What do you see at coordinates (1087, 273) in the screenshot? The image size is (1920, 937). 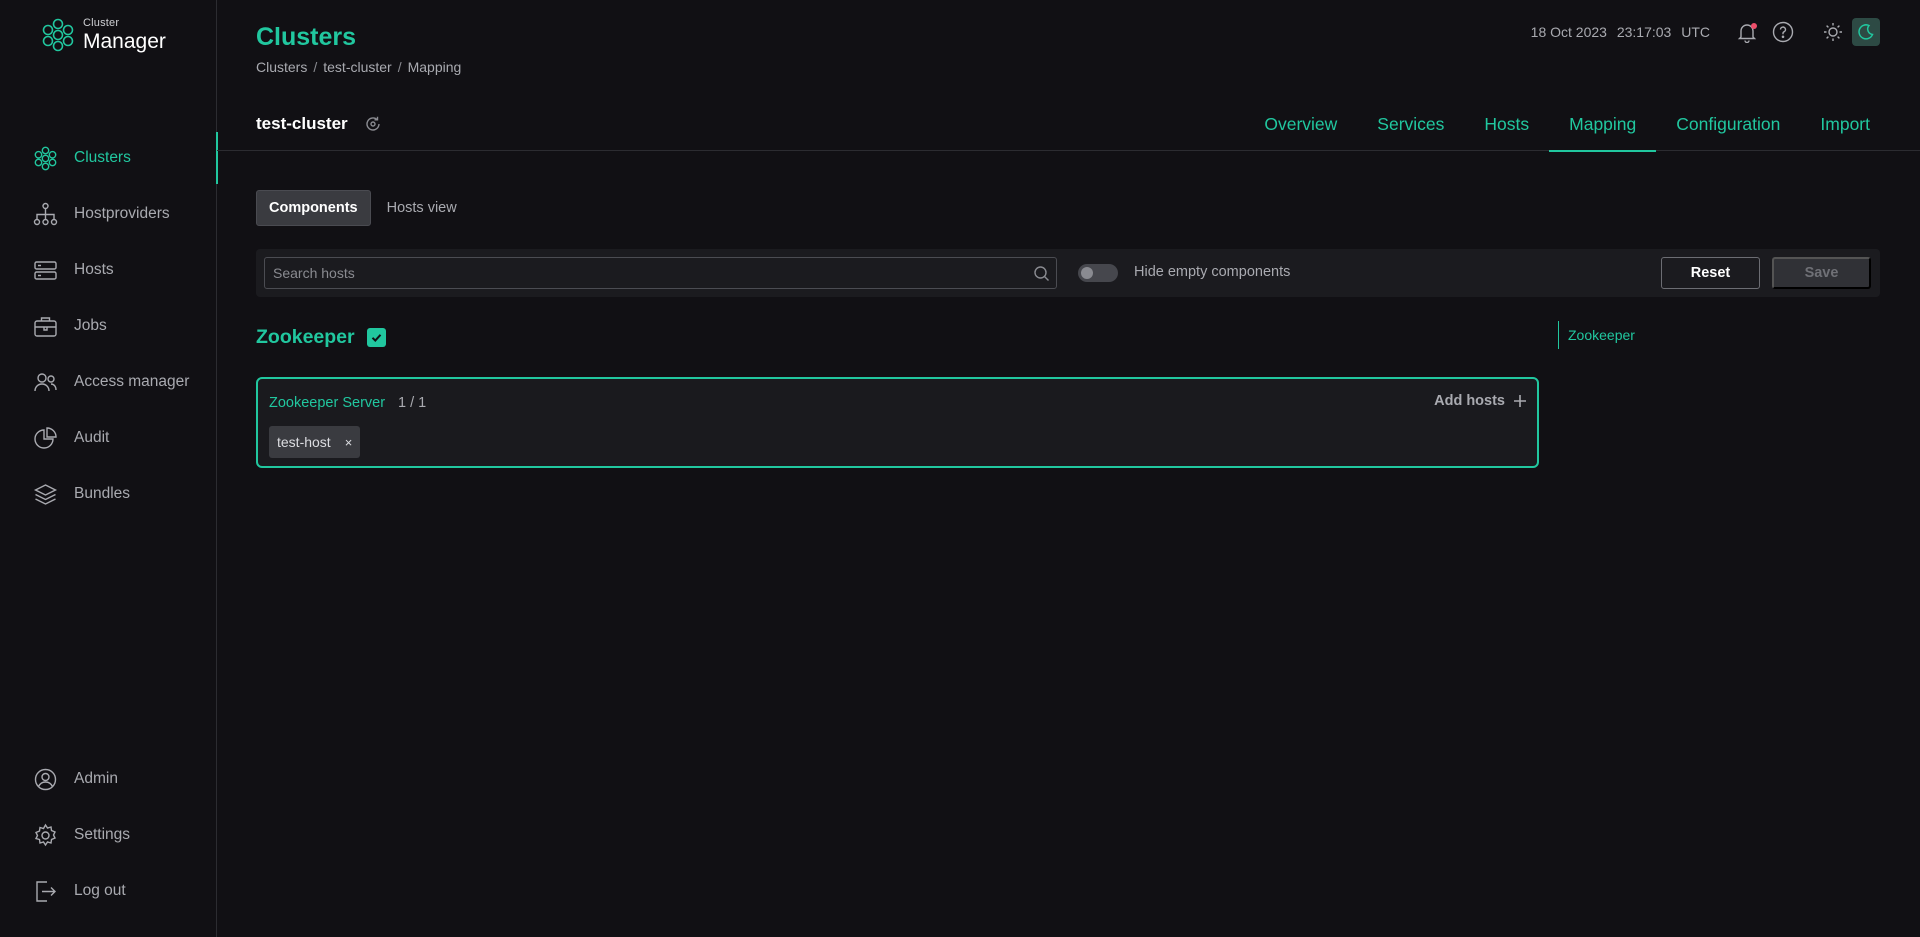 I see `toggle-knob` at bounding box center [1087, 273].